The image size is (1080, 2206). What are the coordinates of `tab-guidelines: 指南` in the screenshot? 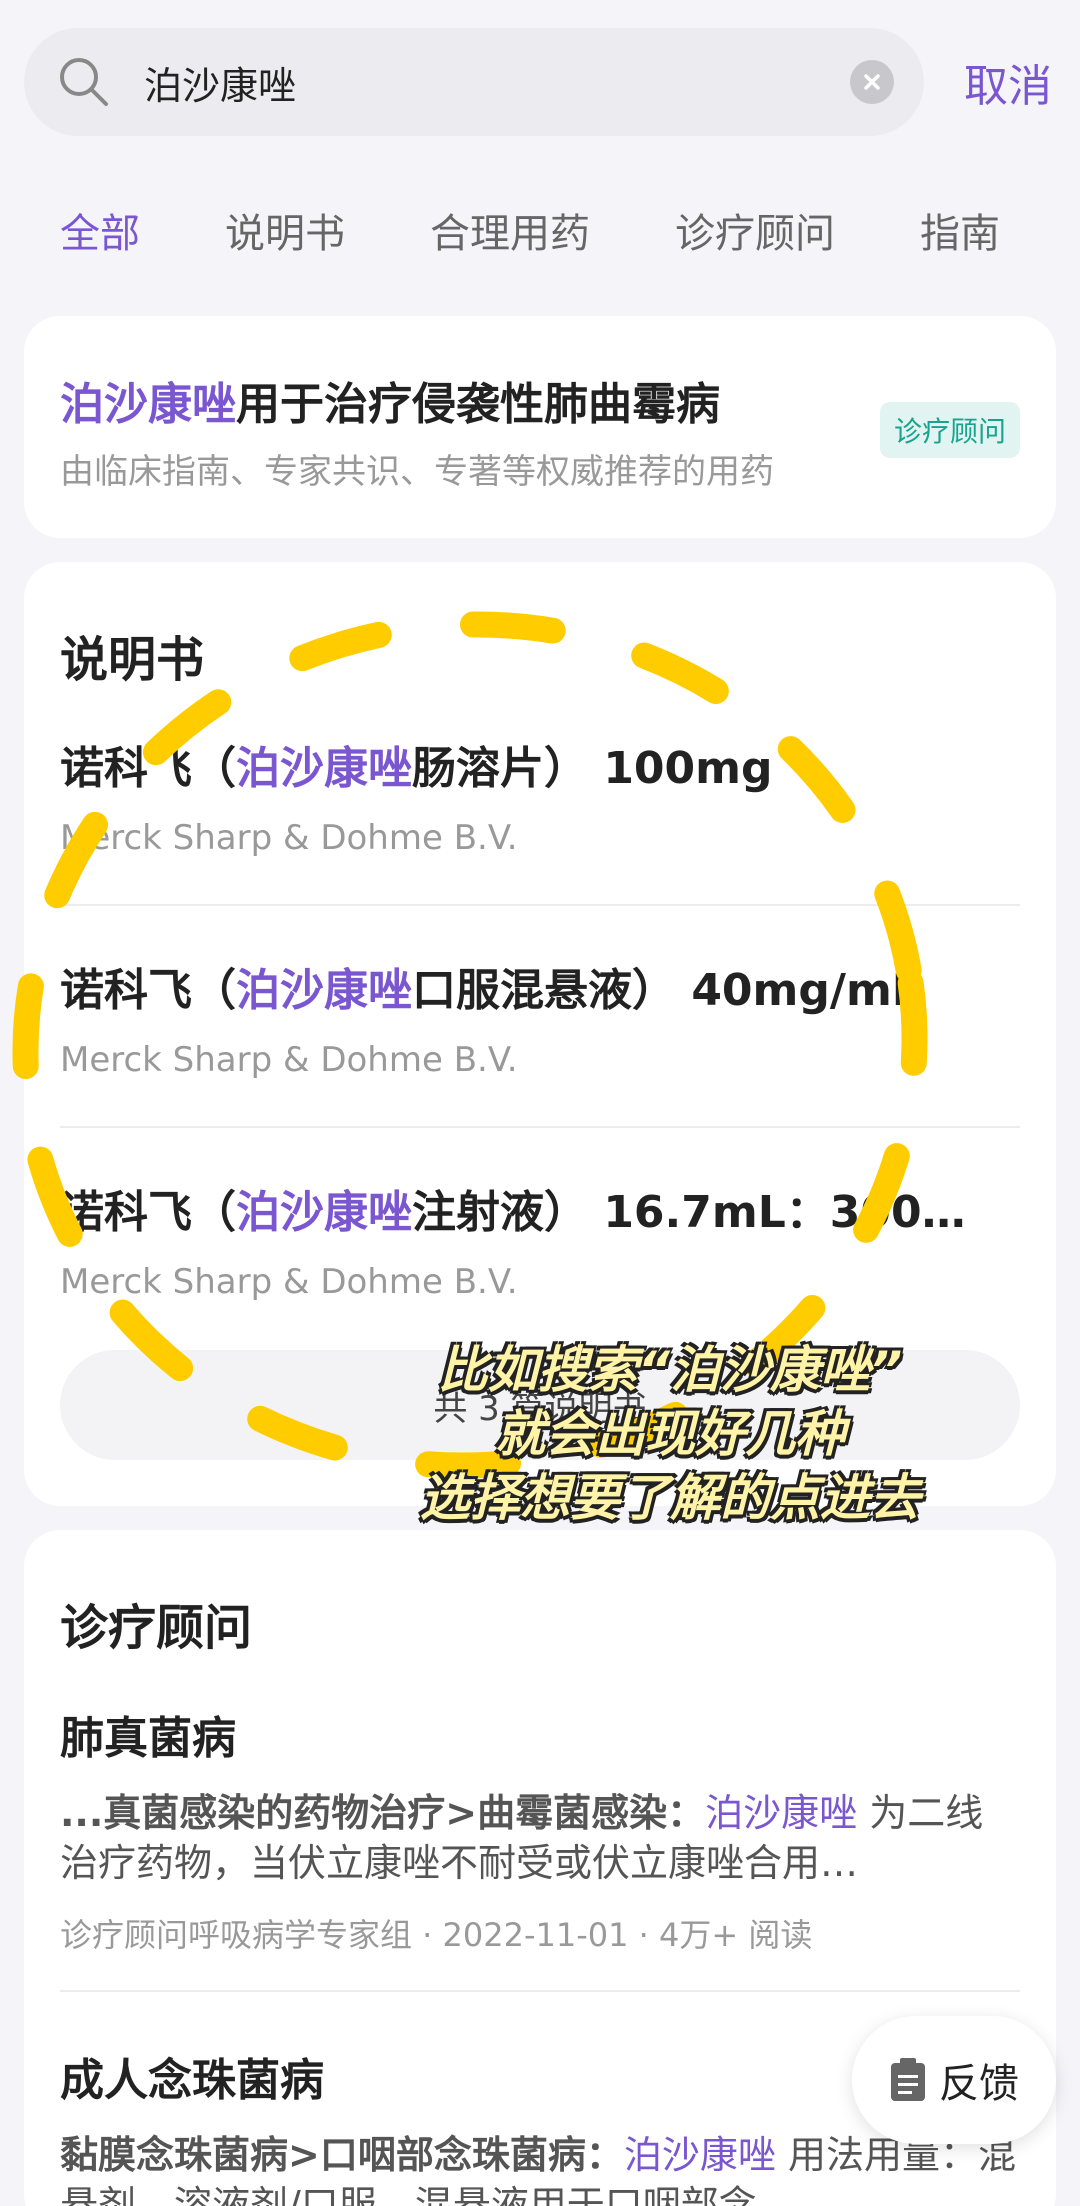 It's located at (960, 230).